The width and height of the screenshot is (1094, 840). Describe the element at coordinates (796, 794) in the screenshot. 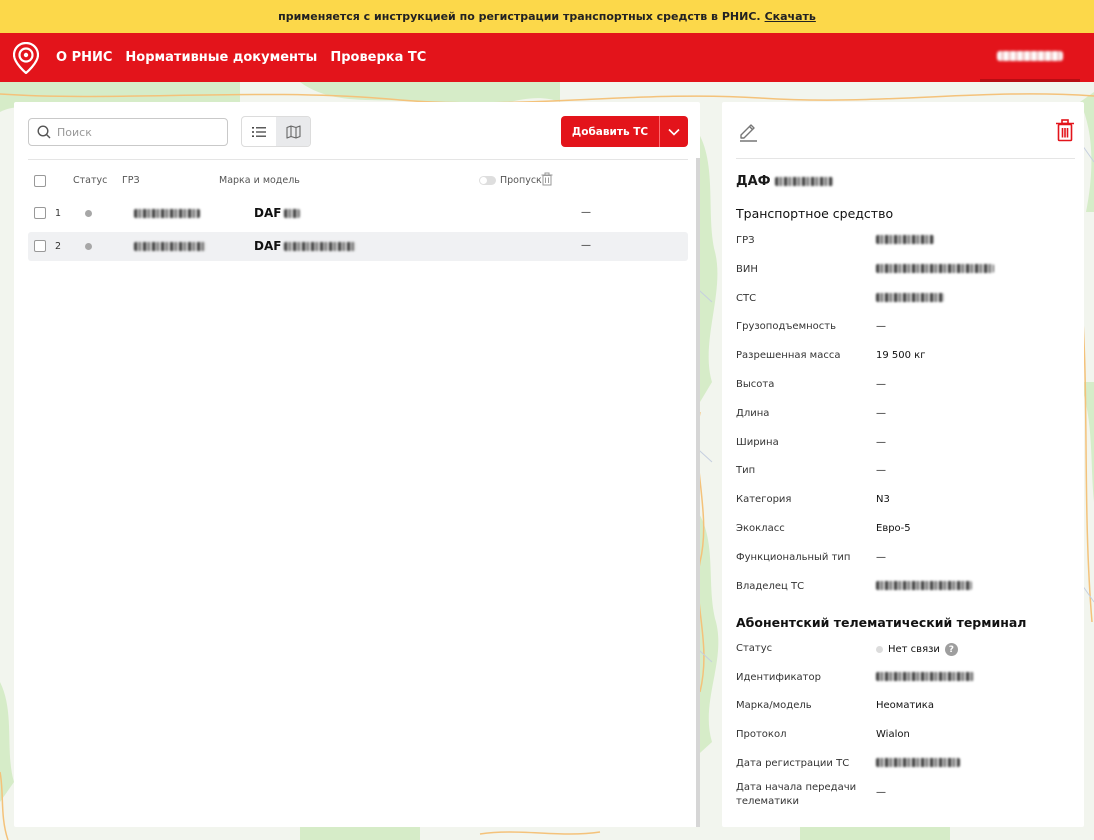

I see `property-label: Дата начала передачи телематики` at that location.